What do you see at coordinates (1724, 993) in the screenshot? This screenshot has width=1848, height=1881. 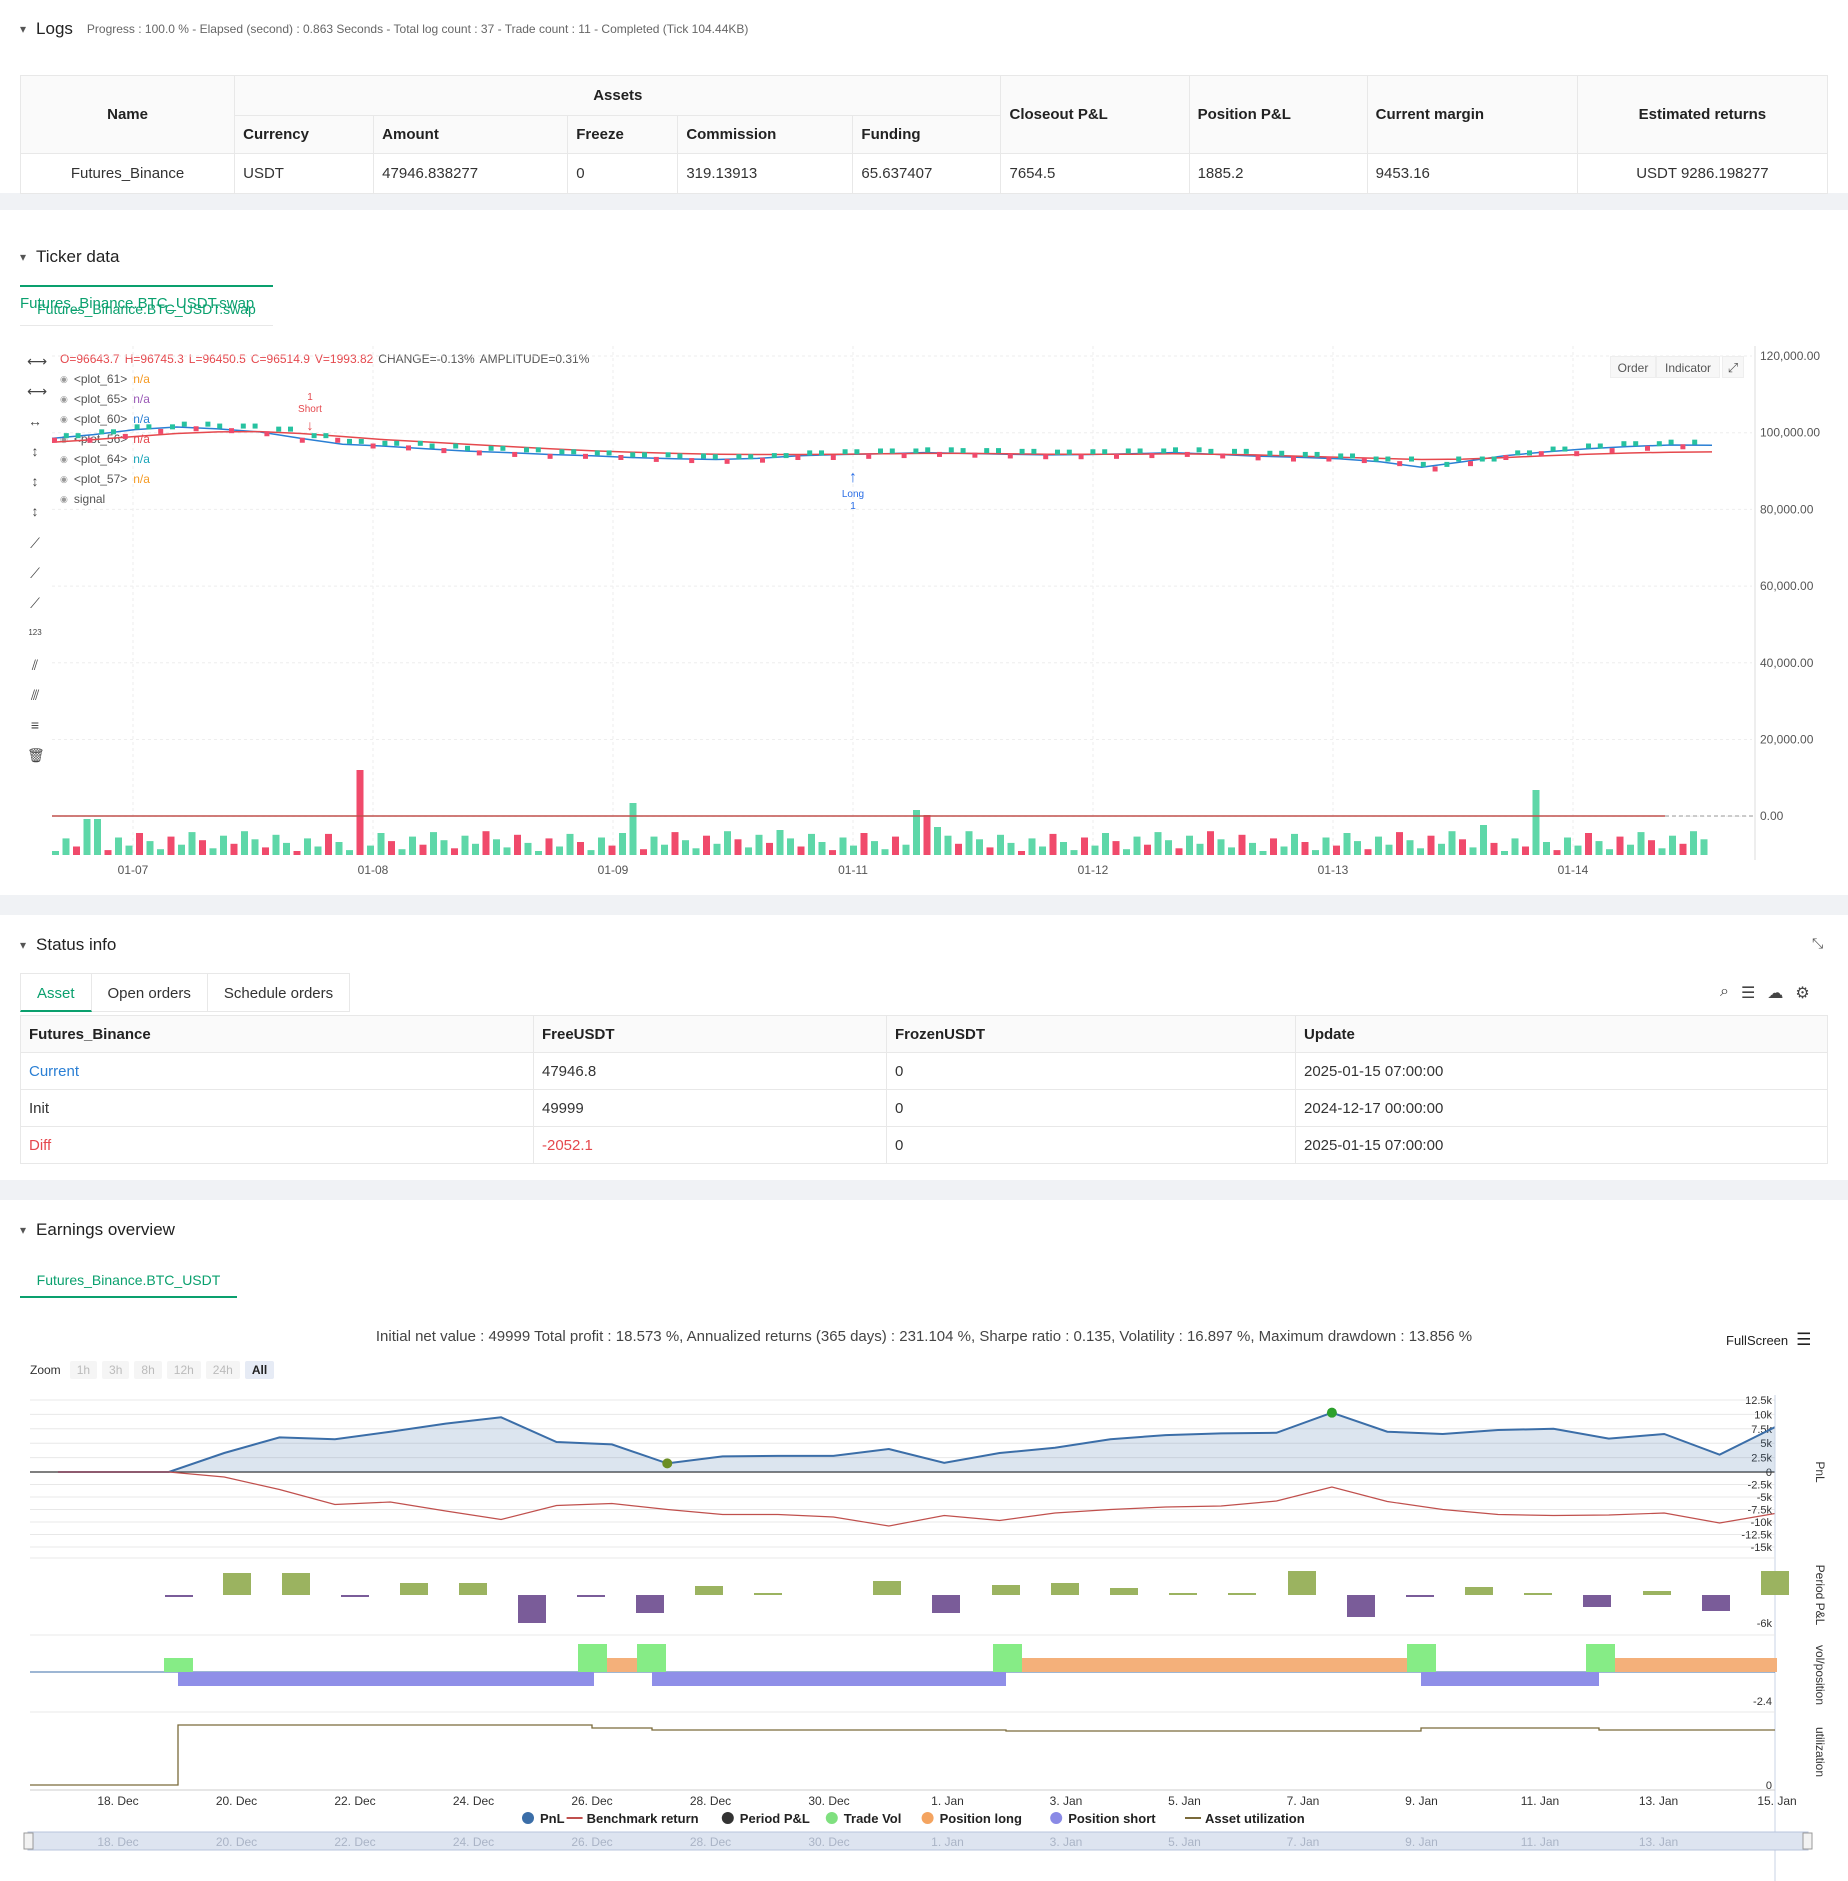 I see `search-icon: ⌕` at bounding box center [1724, 993].